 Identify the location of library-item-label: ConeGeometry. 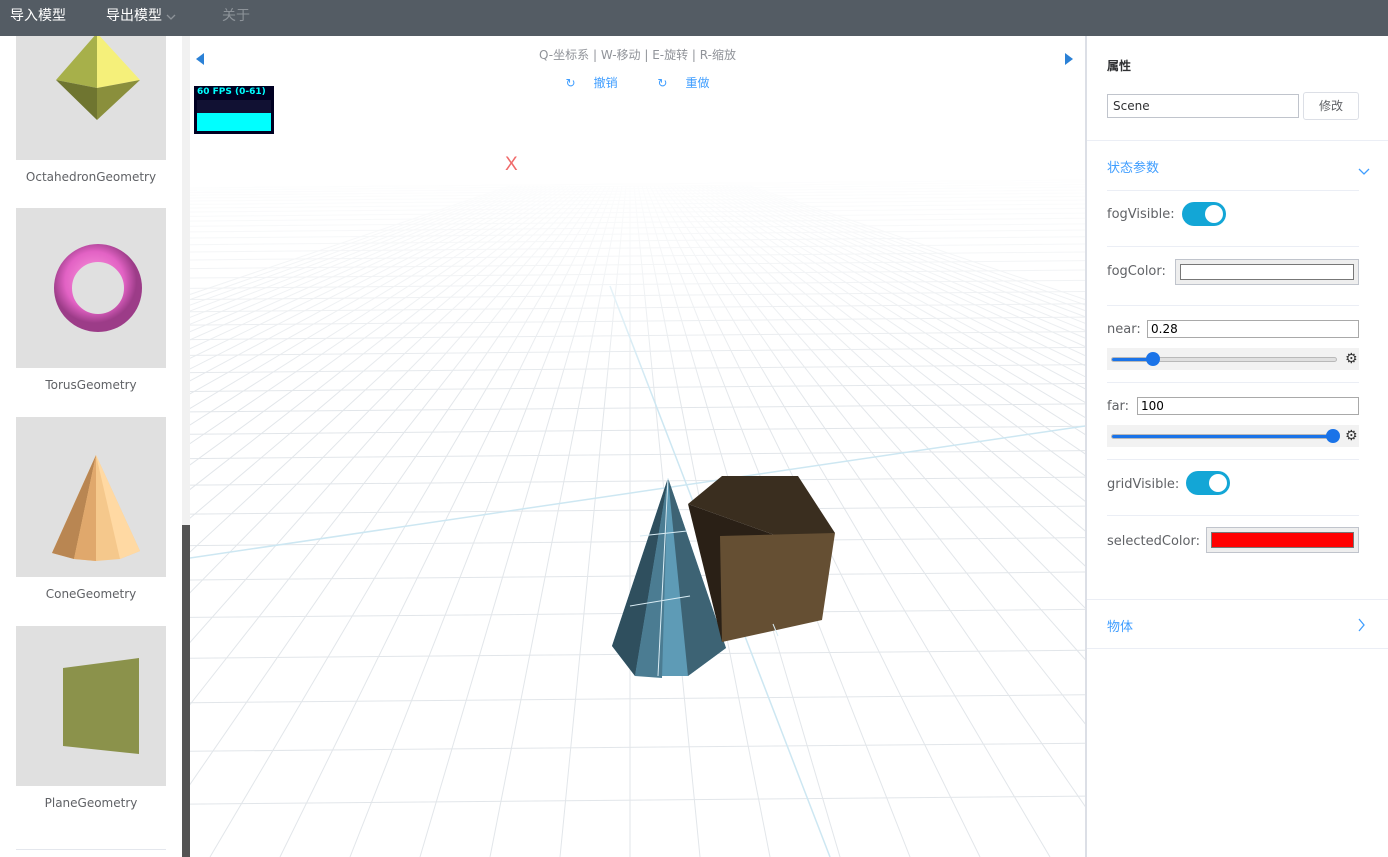
(91, 594).